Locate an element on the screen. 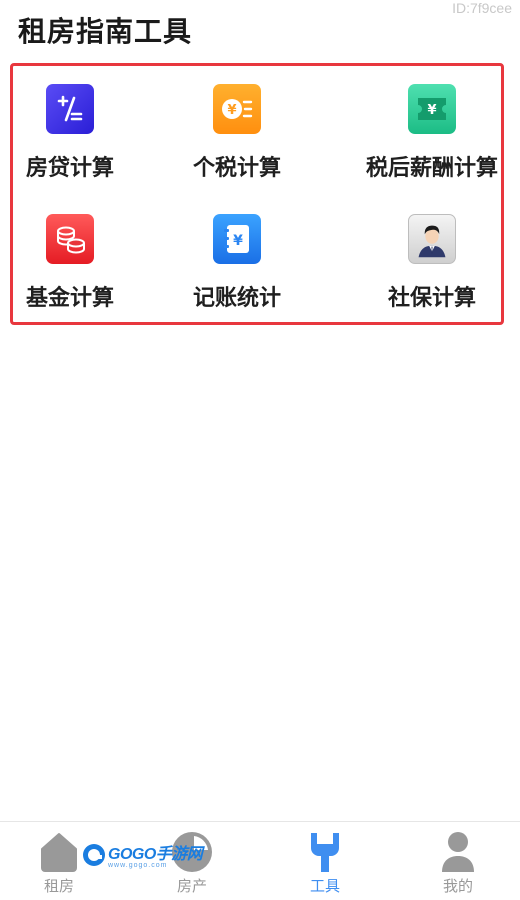 The height and width of the screenshot is (900, 520). plus-minus-icon is located at coordinates (70, 109).